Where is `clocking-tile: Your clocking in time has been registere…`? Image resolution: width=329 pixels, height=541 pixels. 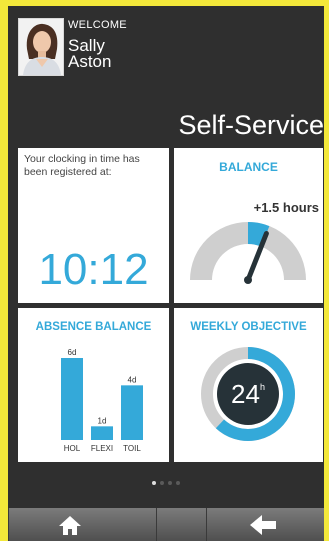
clocking-tile: Your clocking in time has been registere… is located at coordinates (93, 225).